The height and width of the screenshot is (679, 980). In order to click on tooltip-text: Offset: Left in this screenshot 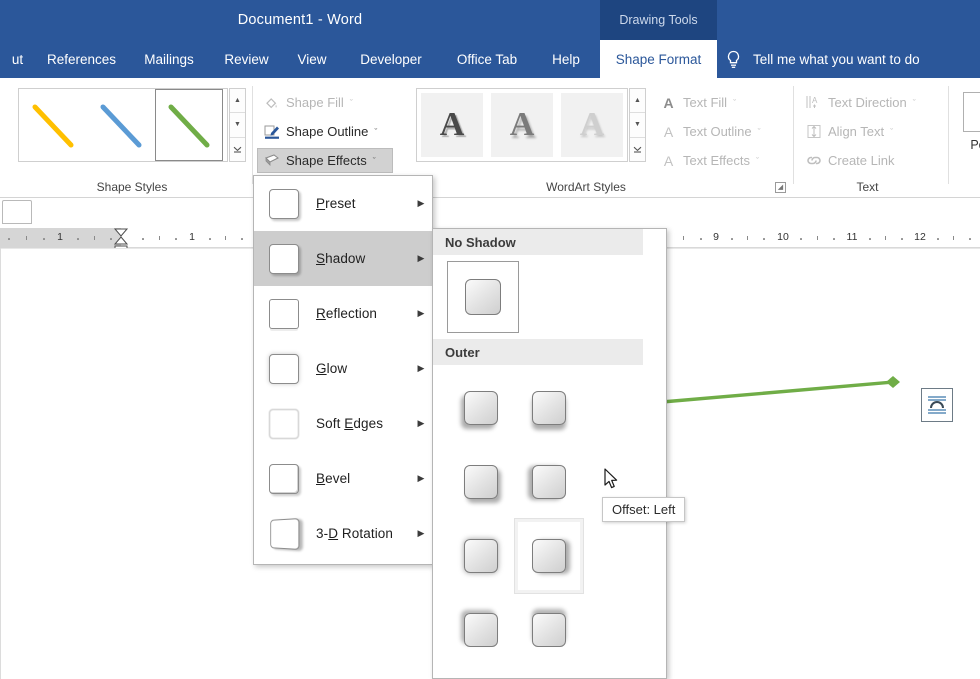, I will do `click(644, 509)`.